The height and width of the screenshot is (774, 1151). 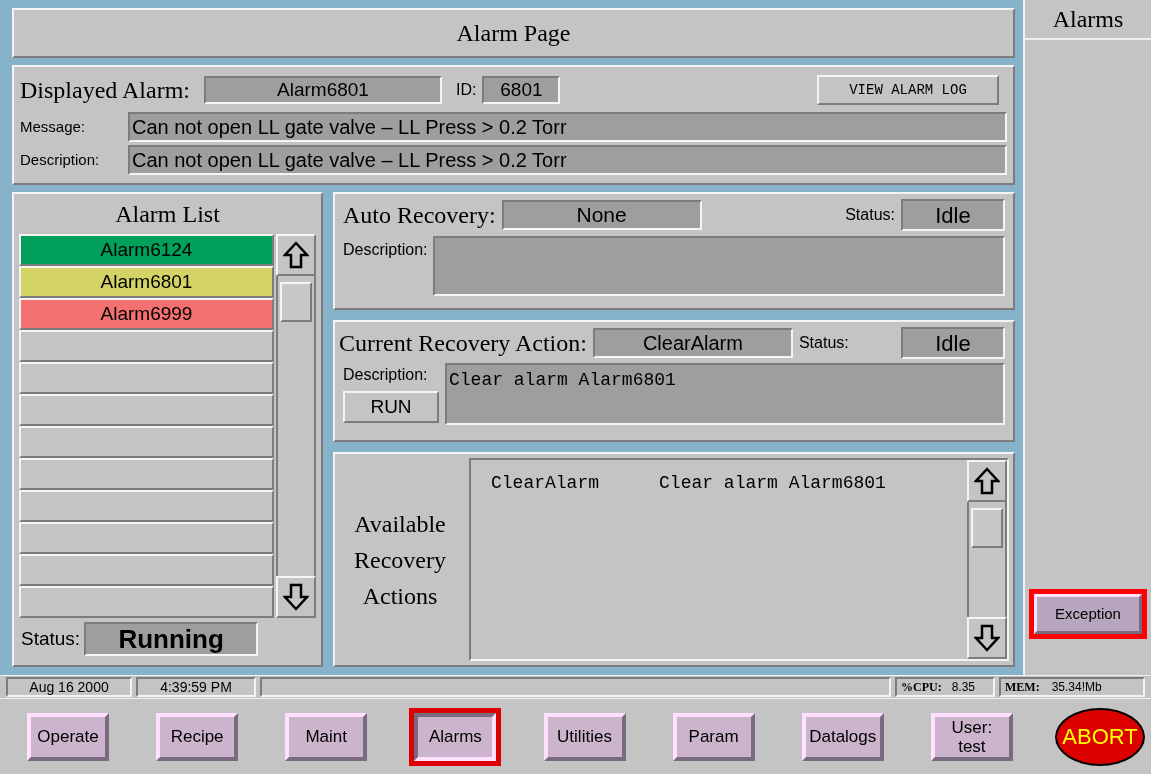 I want to click on alarm-list-item: Alarm6999, so click(x=146, y=314).